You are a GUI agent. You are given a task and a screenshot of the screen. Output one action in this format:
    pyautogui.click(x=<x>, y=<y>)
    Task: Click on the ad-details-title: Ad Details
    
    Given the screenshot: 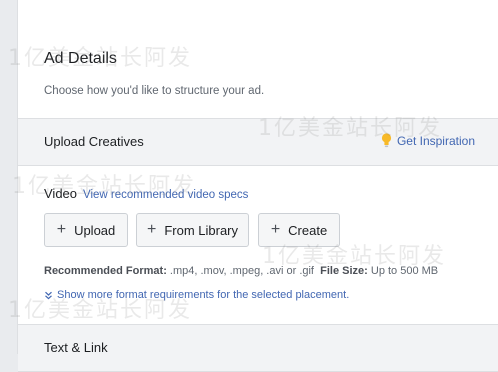 What is the action you would take?
    pyautogui.click(x=80, y=58)
    